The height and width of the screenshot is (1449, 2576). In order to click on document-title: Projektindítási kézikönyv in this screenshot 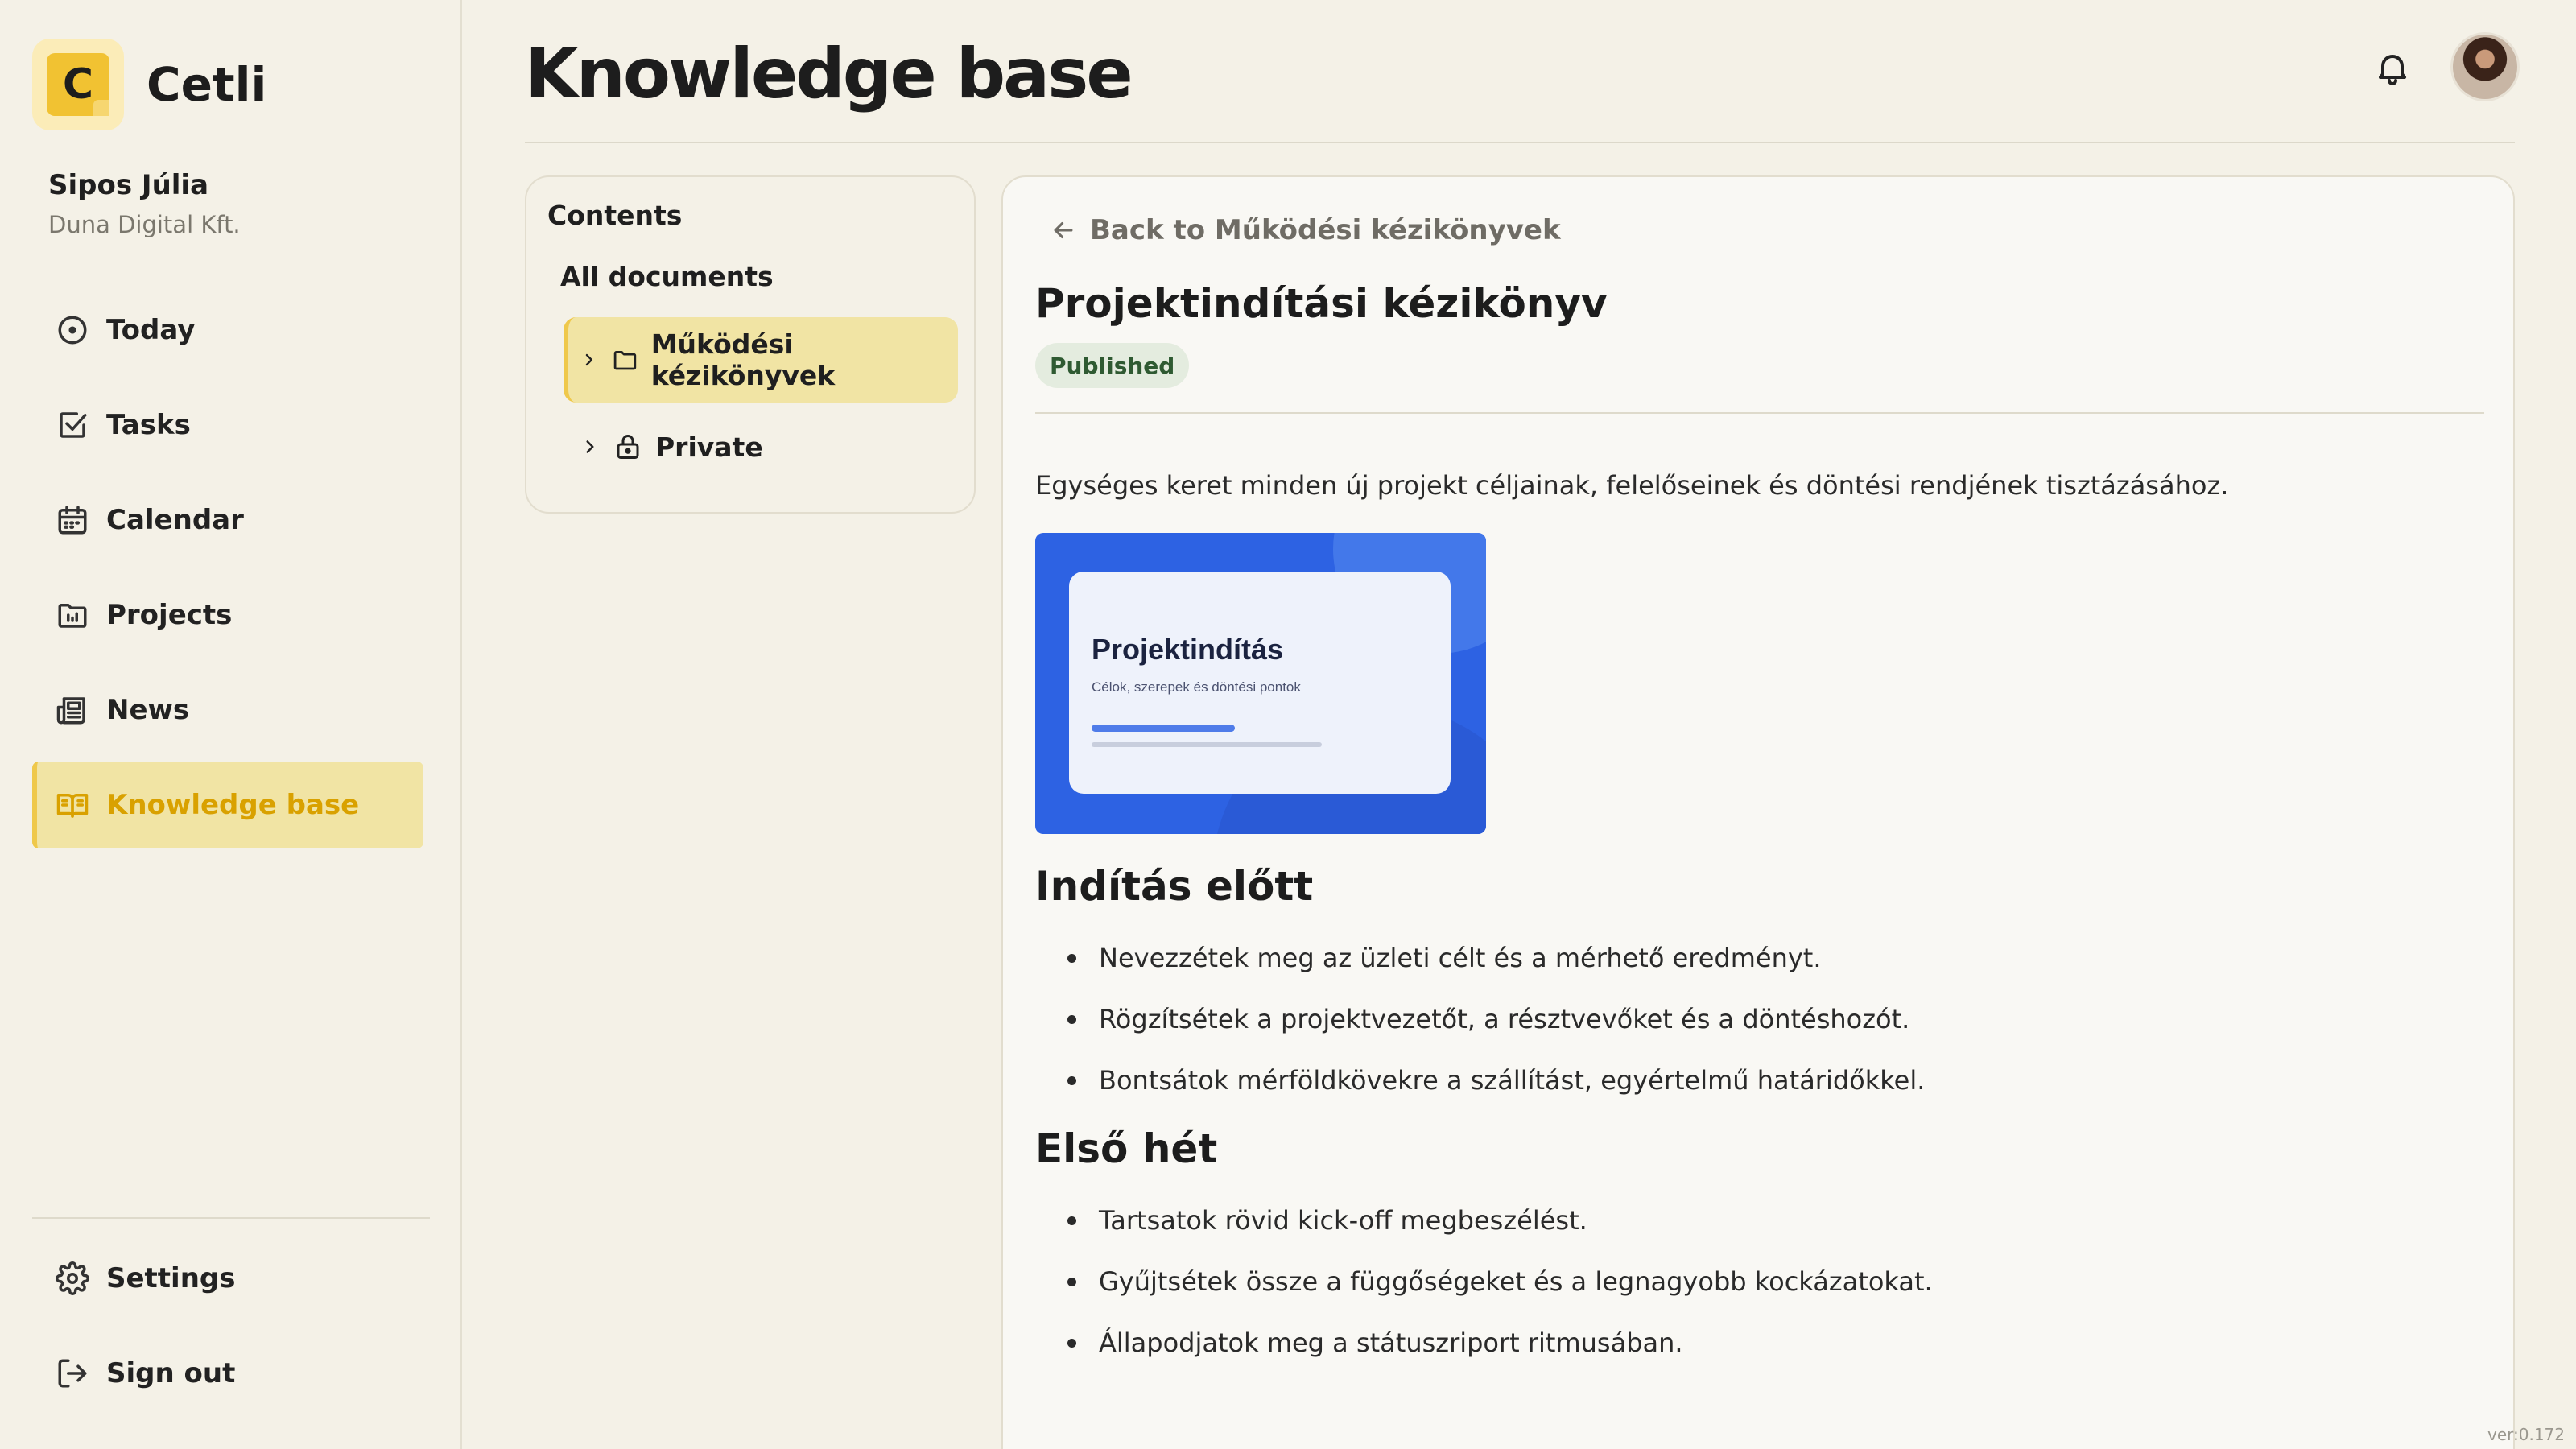, I will do `click(1321, 303)`.